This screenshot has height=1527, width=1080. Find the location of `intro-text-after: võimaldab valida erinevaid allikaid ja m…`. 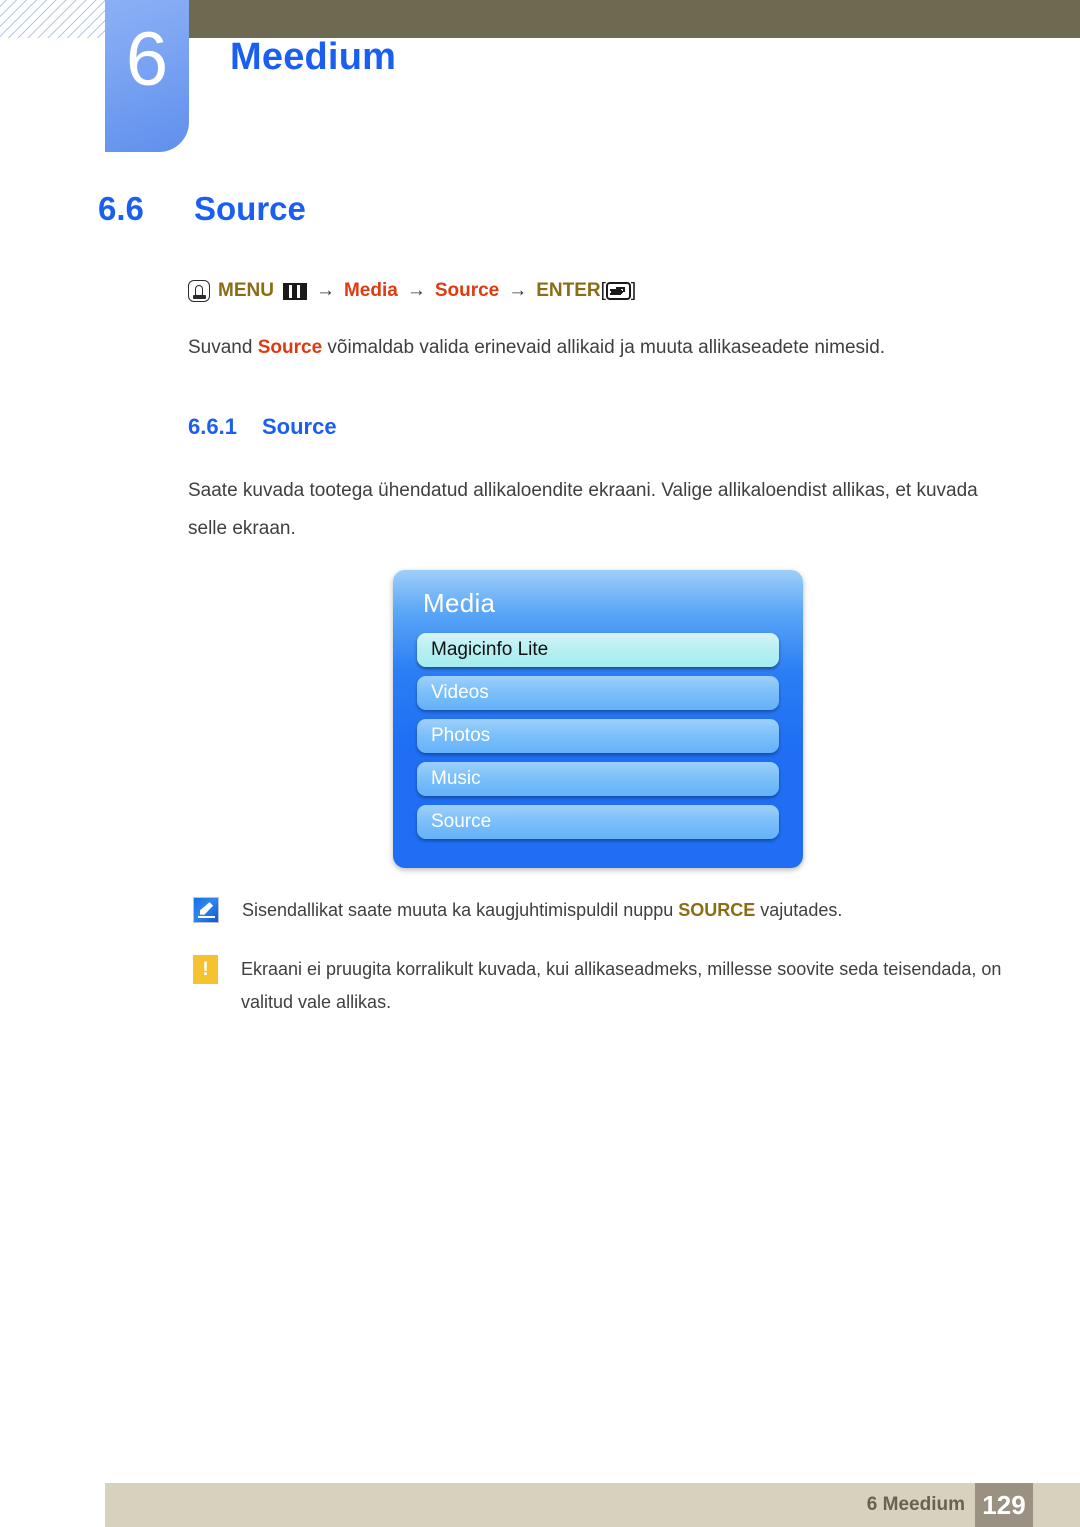

intro-text-after: võimaldab valida erinevaid allikaid ja m… is located at coordinates (604, 347).